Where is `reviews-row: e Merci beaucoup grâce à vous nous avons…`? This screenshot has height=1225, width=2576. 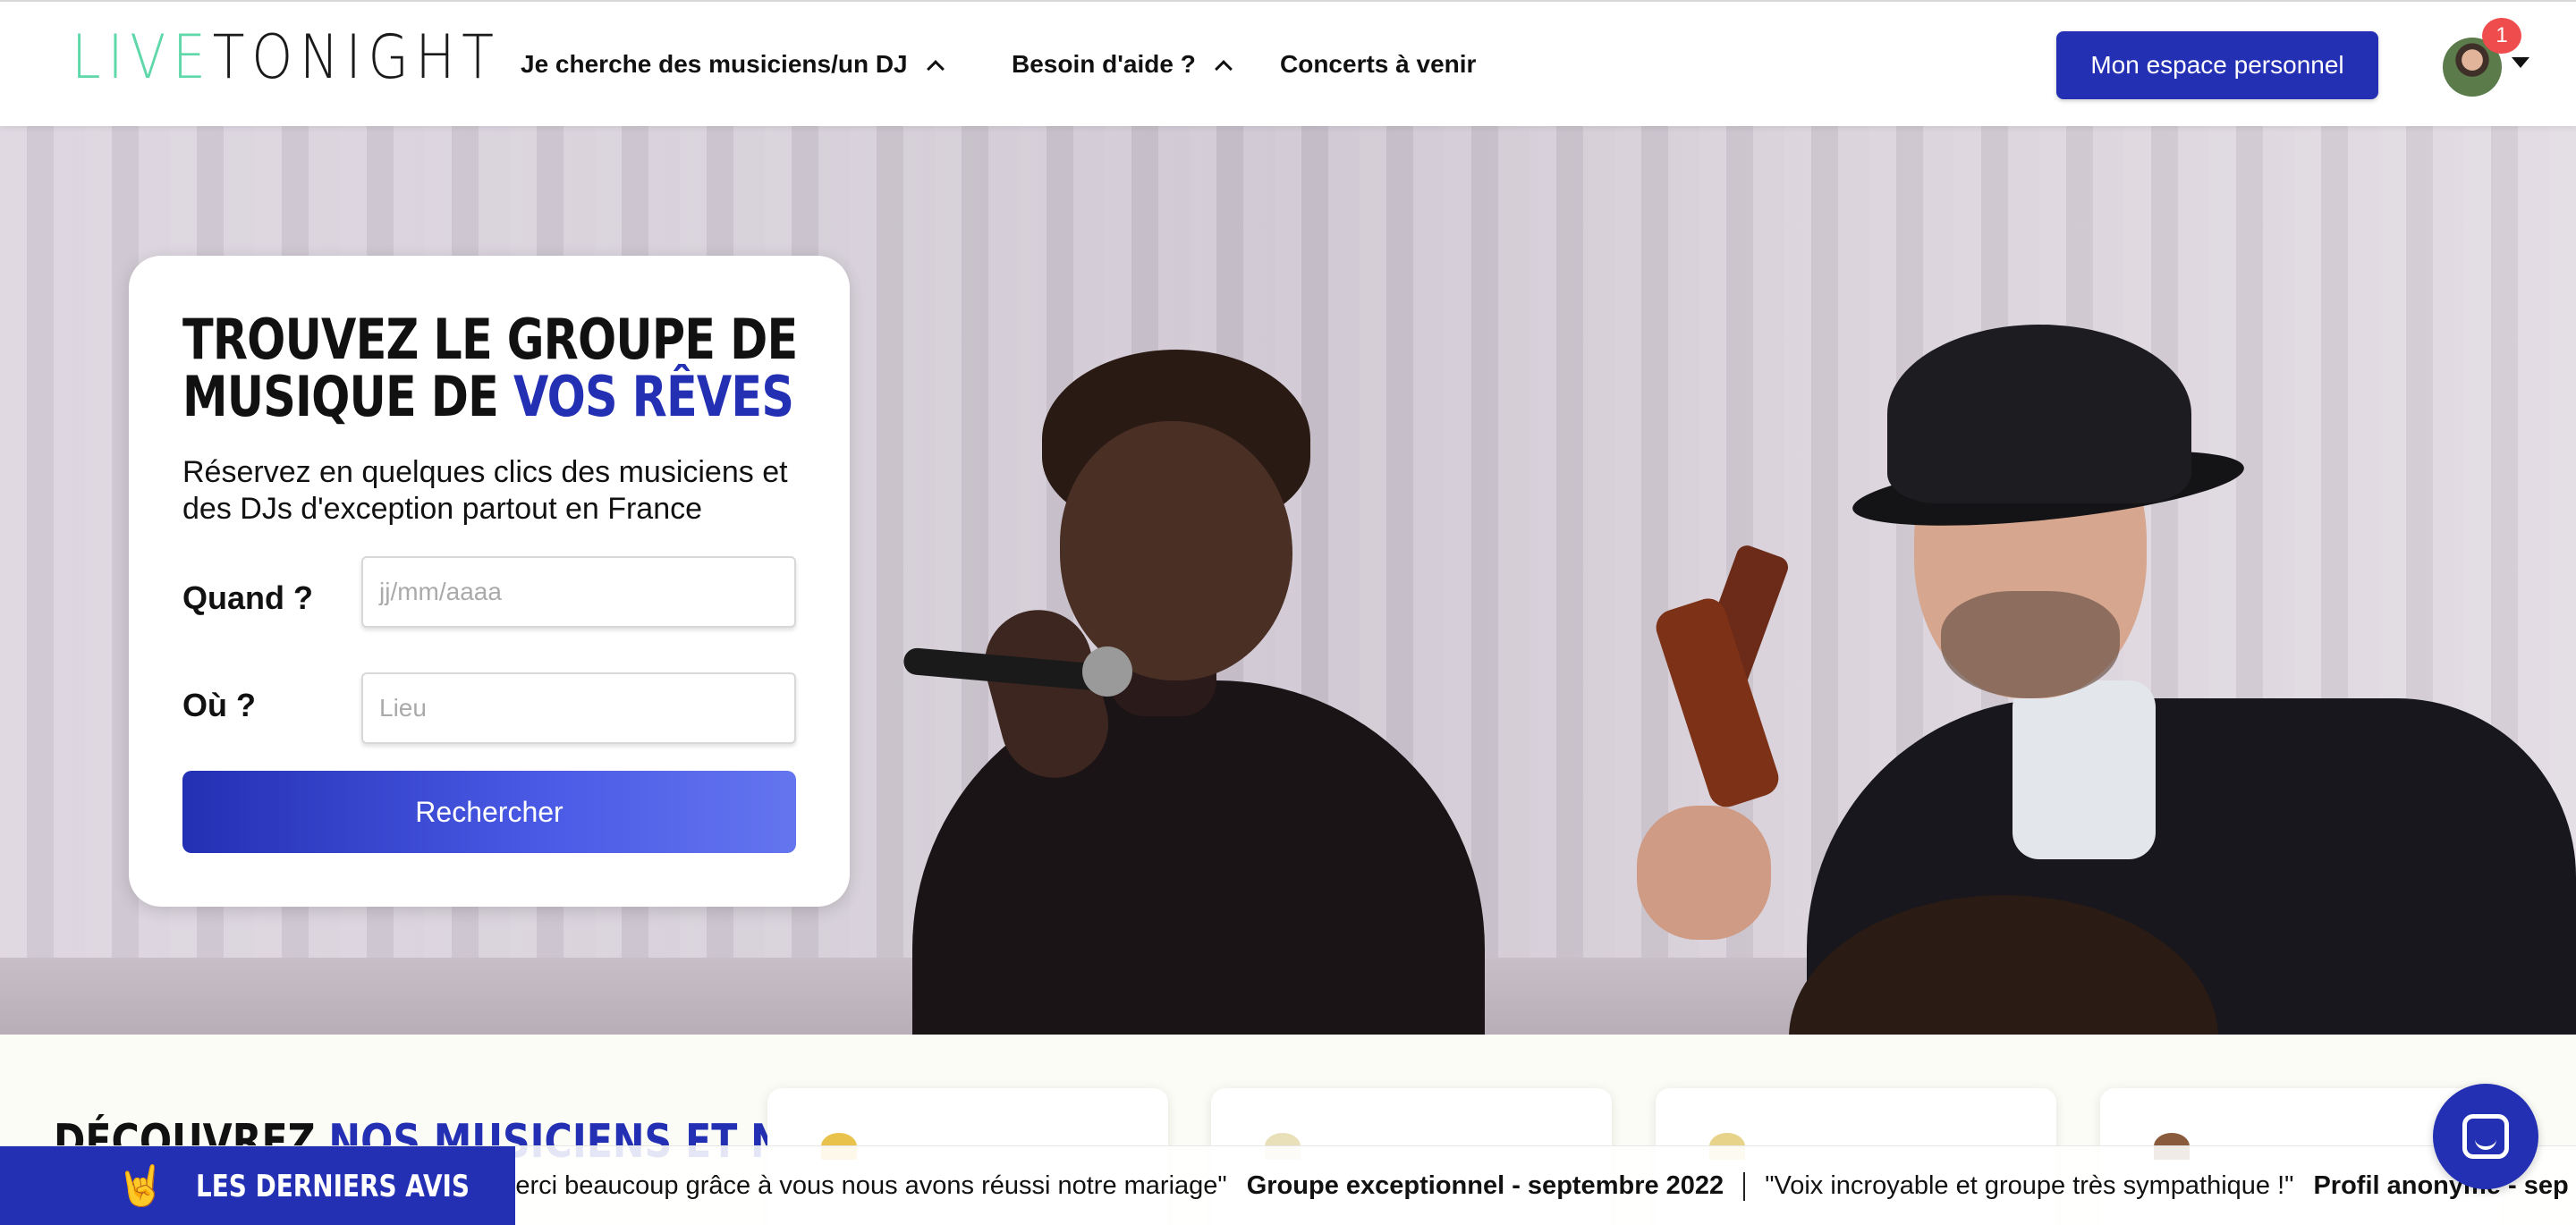
reviews-row: e Merci beaucoup grâce à vous nous avons… is located at coordinates (1542, 1186).